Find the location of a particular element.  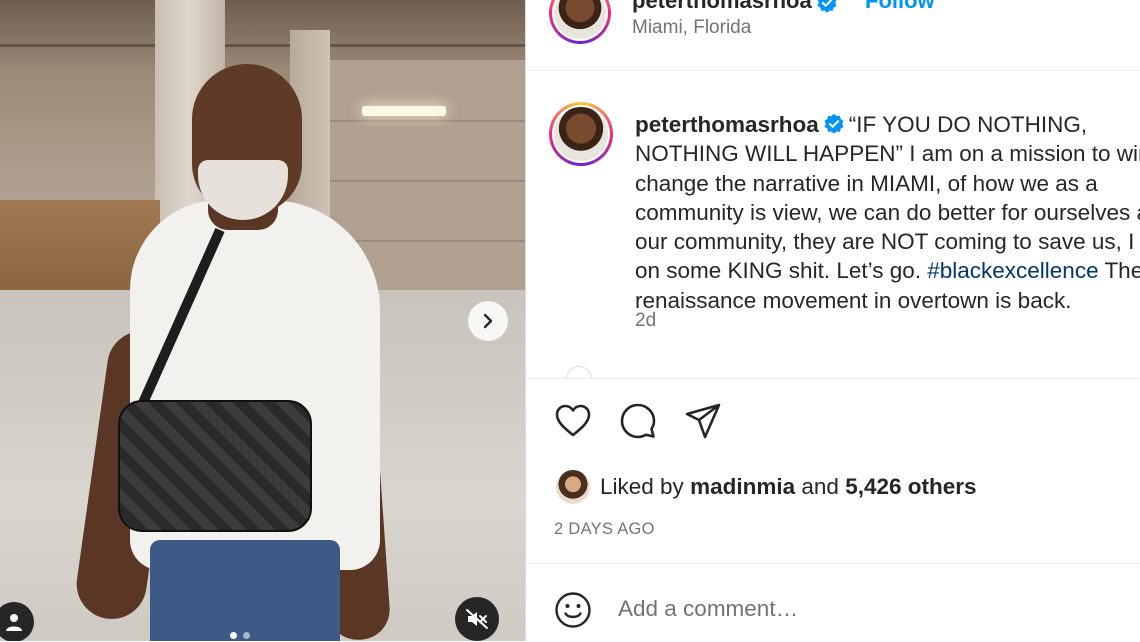

liker-username: madinmia is located at coordinates (742, 487).